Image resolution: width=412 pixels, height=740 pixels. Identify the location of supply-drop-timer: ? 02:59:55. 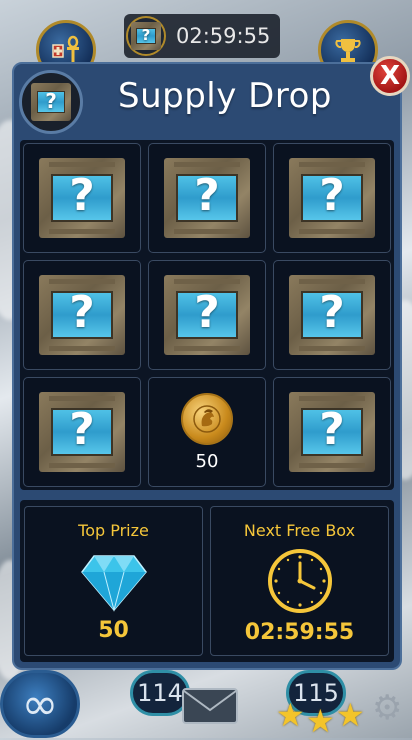
(202, 36).